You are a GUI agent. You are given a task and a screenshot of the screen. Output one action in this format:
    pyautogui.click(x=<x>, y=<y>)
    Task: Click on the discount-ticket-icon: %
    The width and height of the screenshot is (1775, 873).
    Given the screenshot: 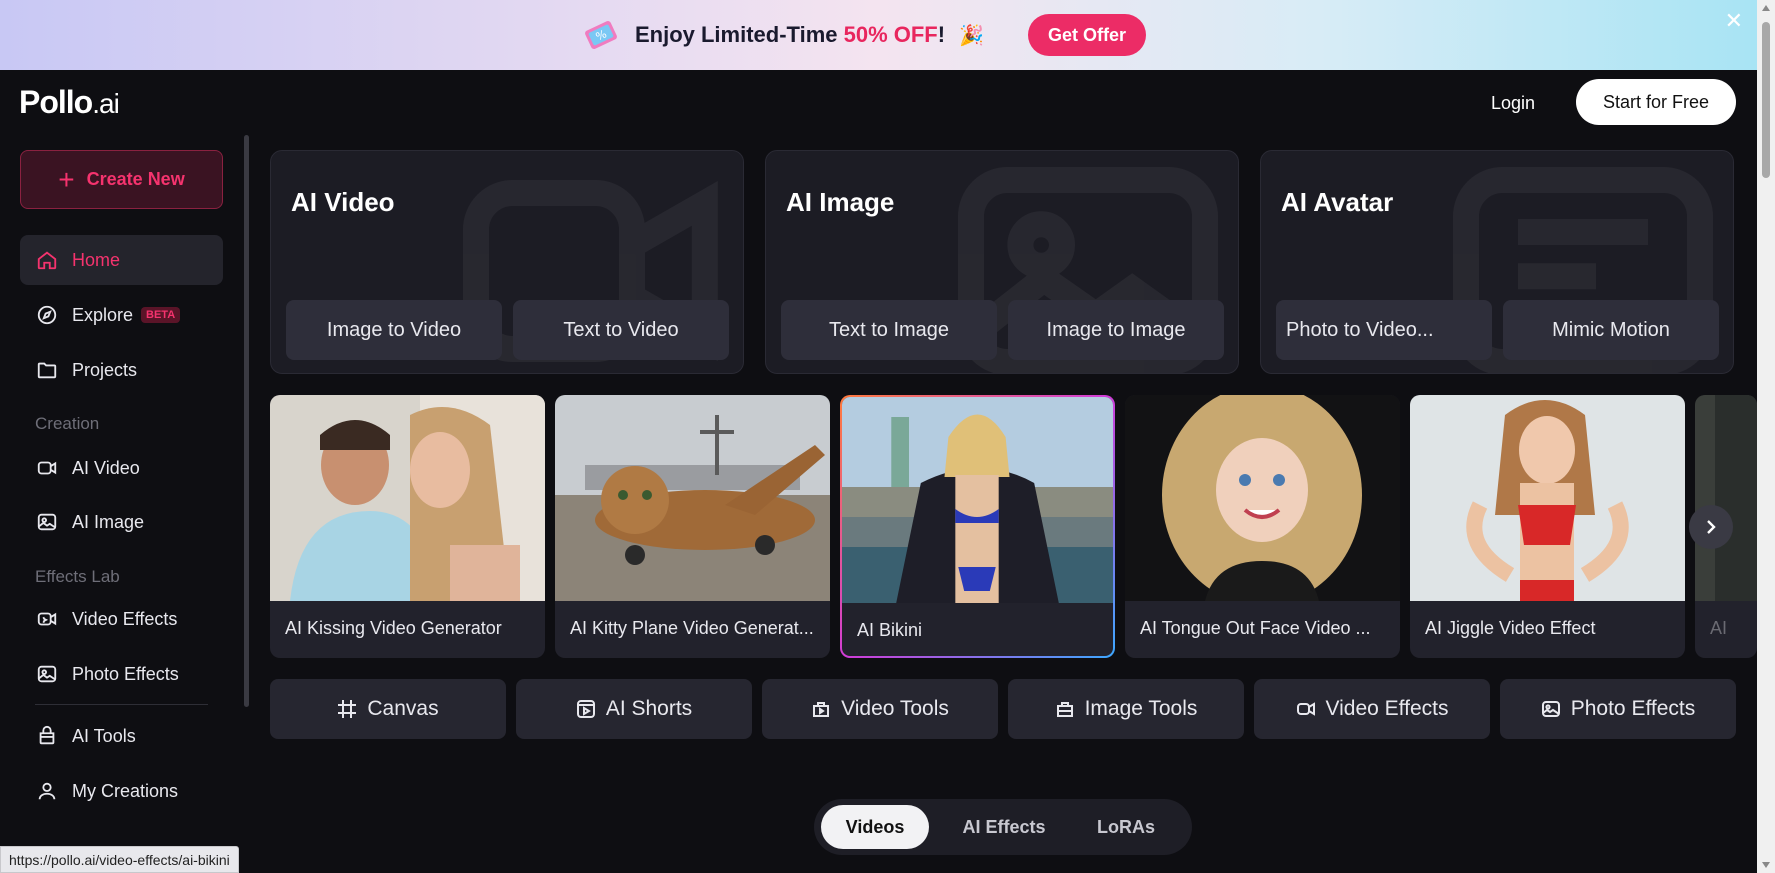 What is the action you would take?
    pyautogui.click(x=601, y=35)
    